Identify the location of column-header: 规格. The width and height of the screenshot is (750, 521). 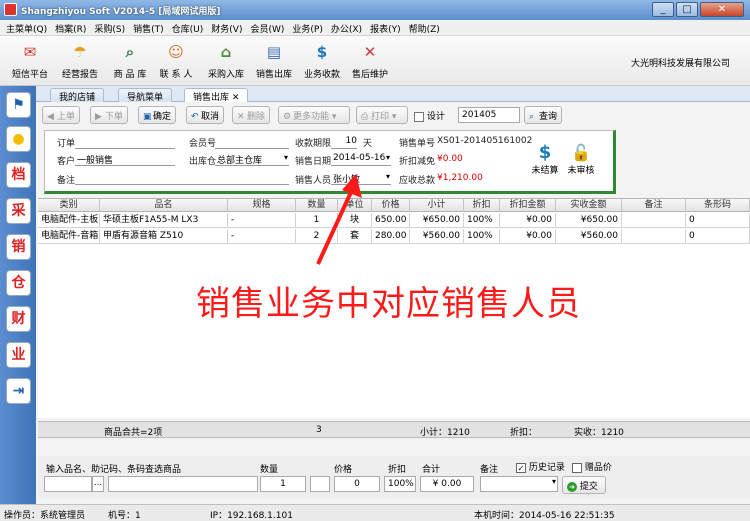
(262, 205).